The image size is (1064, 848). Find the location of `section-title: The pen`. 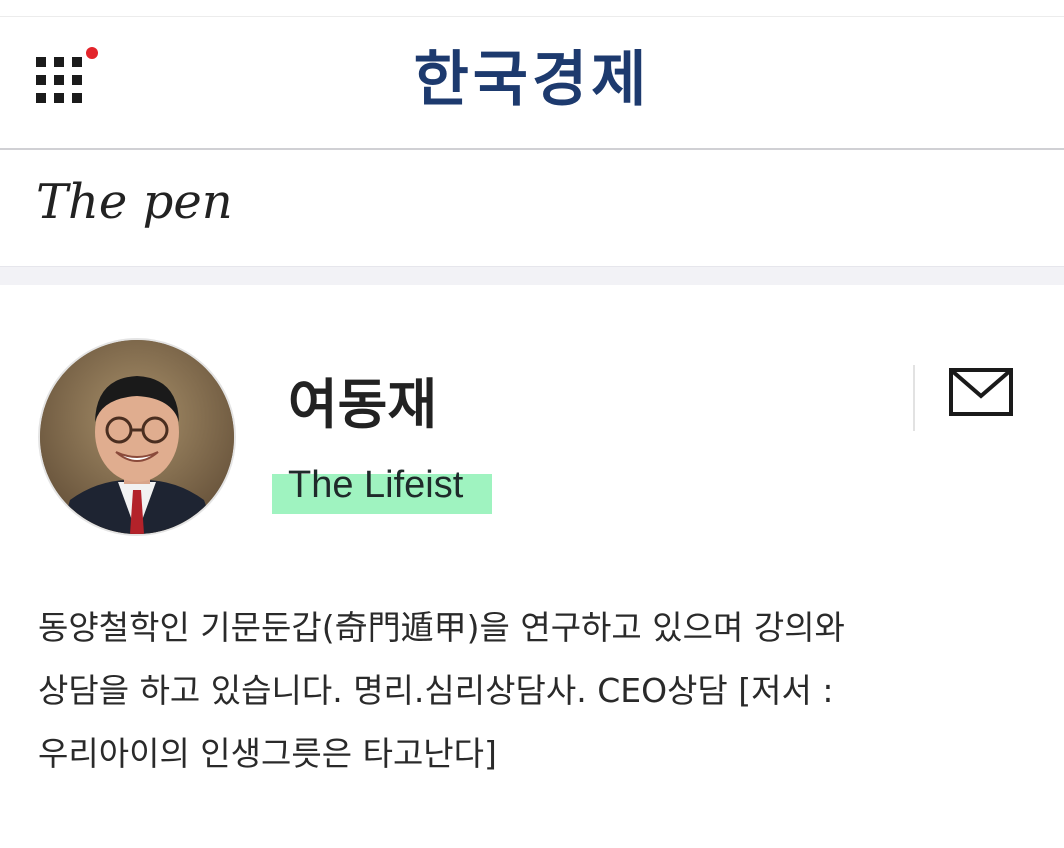

section-title: The pen is located at coordinates (134, 202).